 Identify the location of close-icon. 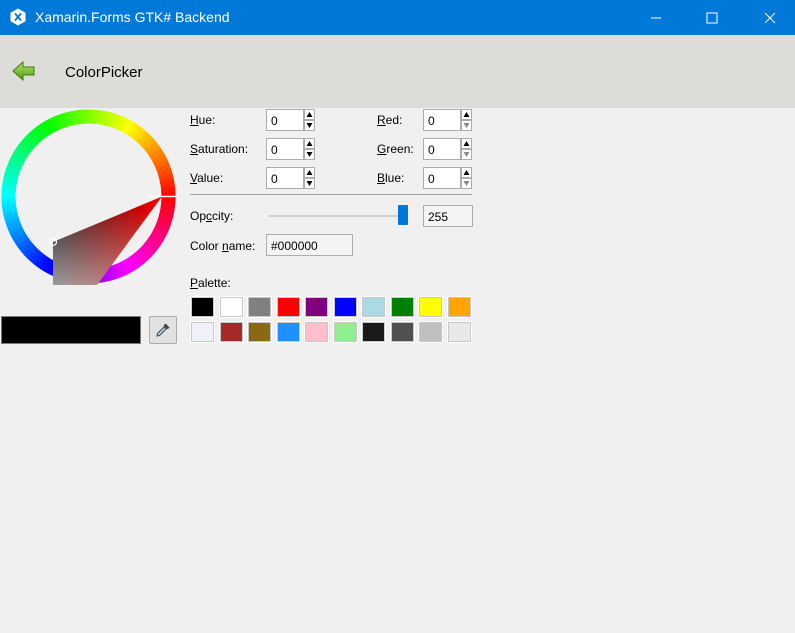
(770, 17).